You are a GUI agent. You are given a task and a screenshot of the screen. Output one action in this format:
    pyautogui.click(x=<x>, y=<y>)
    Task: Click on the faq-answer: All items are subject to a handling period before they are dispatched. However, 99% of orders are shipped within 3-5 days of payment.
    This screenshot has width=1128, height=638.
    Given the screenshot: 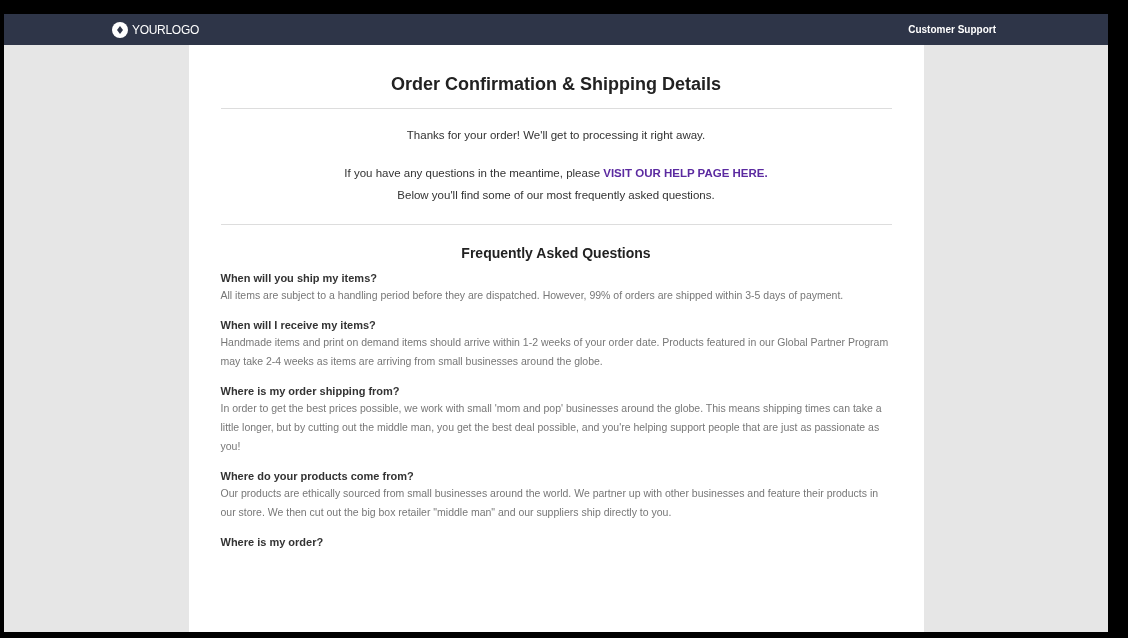 What is the action you would take?
    pyautogui.click(x=532, y=296)
    